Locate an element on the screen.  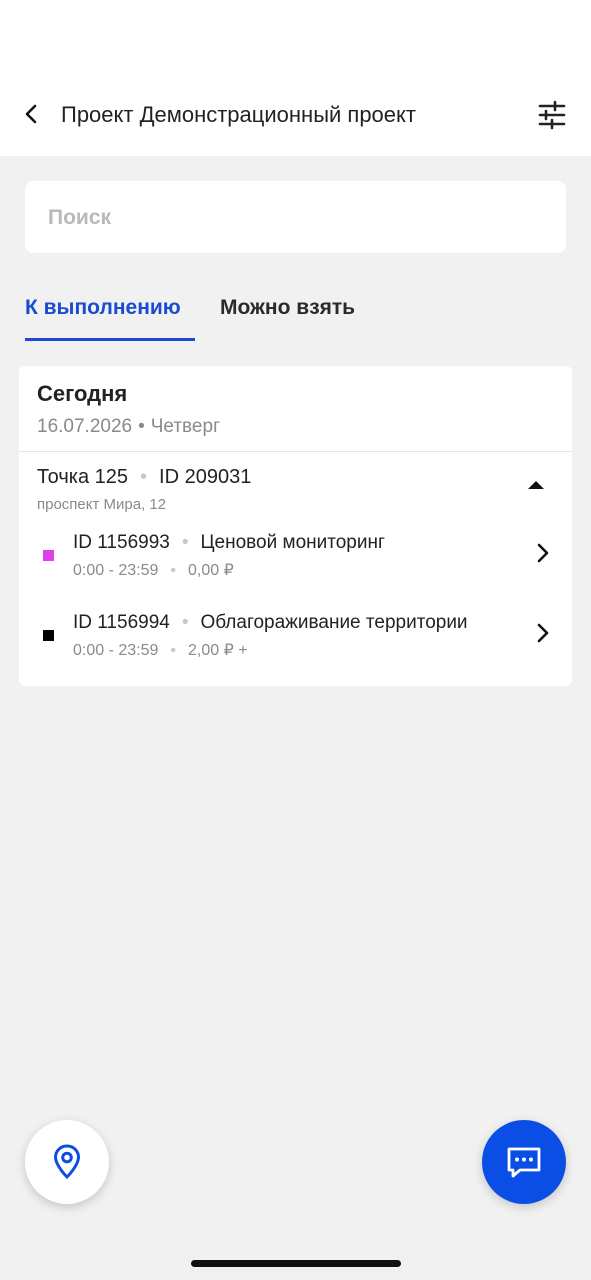
caret-up-icon is located at coordinates (536, 485).